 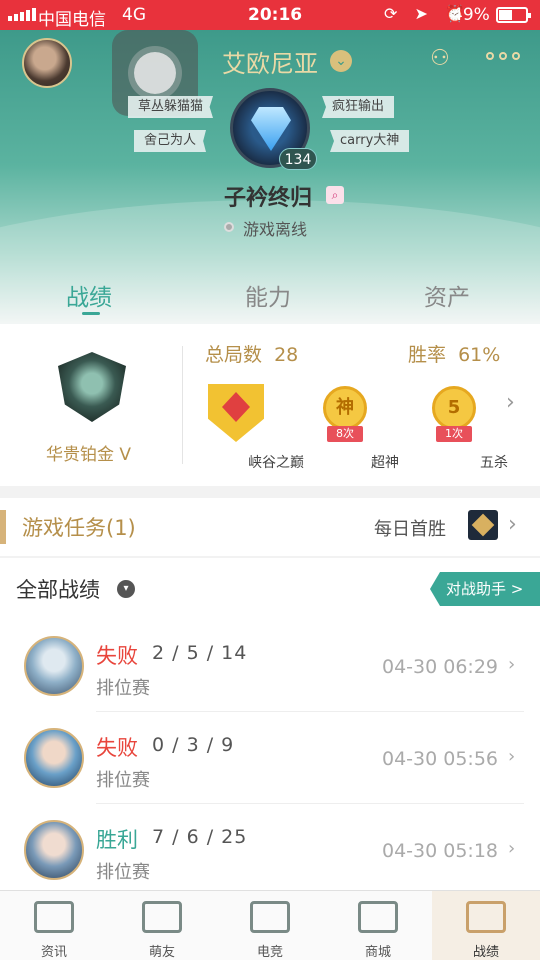 I want to click on level-badge: 134, so click(x=298, y=159).